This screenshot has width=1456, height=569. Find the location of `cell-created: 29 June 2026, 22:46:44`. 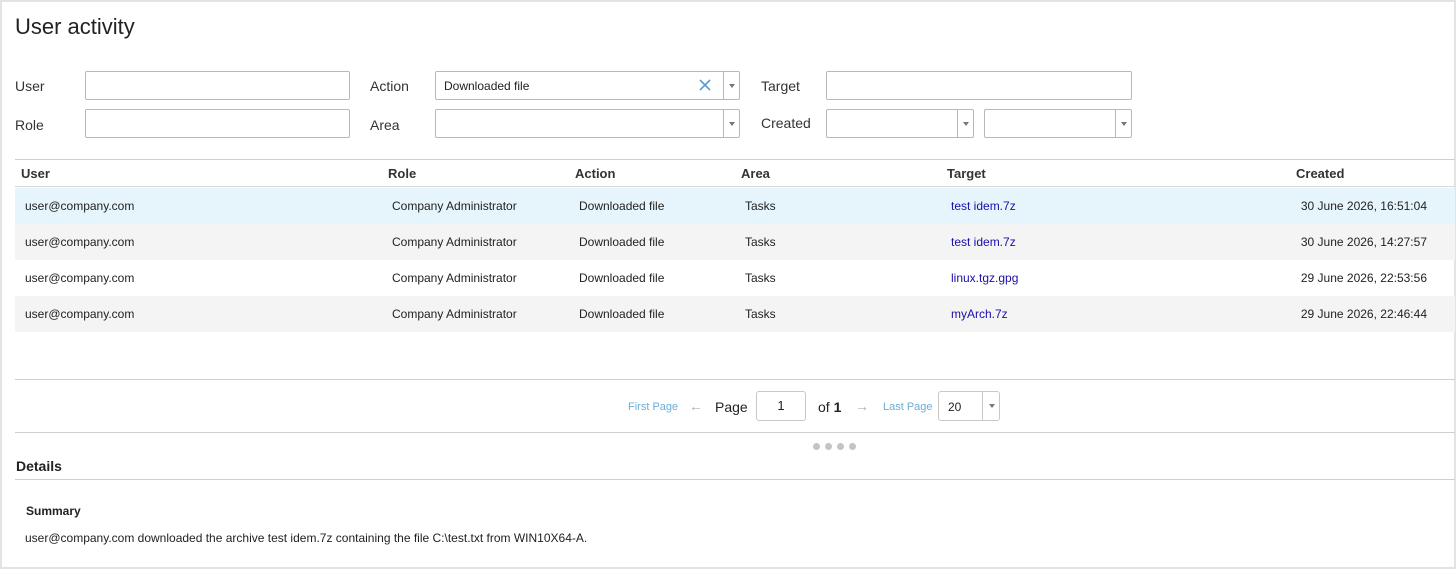

cell-created: 29 June 2026, 22:46:44 is located at coordinates (1363, 314).